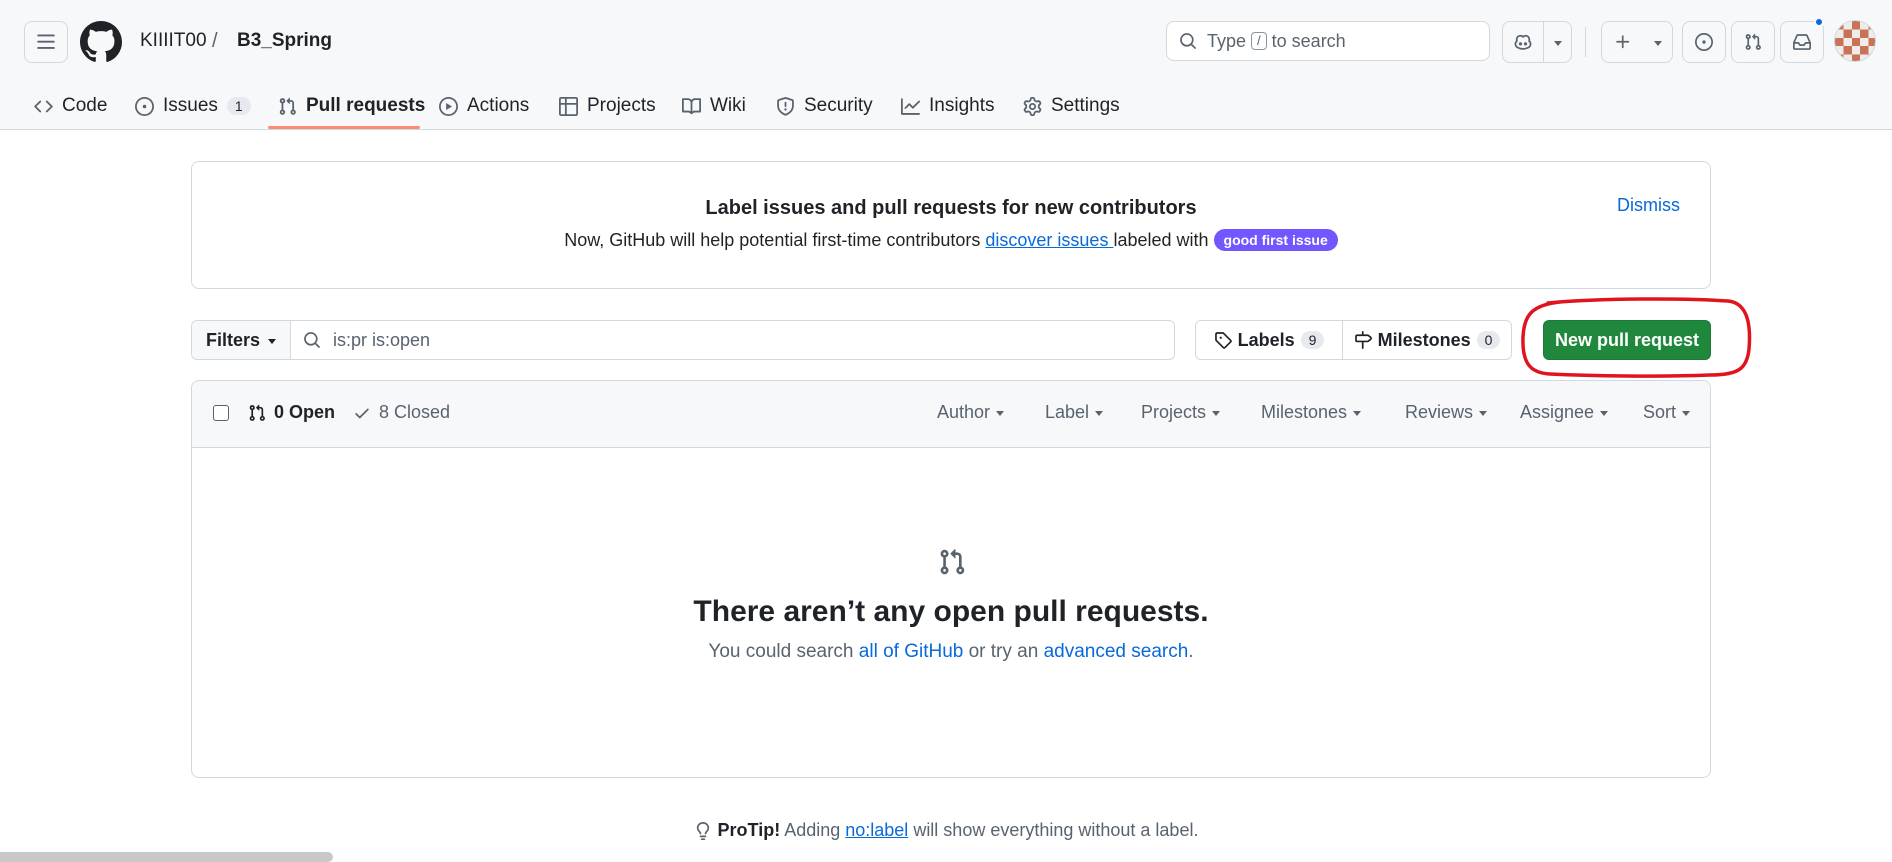  I want to click on discover-issues-link: discover issues, so click(1049, 240).